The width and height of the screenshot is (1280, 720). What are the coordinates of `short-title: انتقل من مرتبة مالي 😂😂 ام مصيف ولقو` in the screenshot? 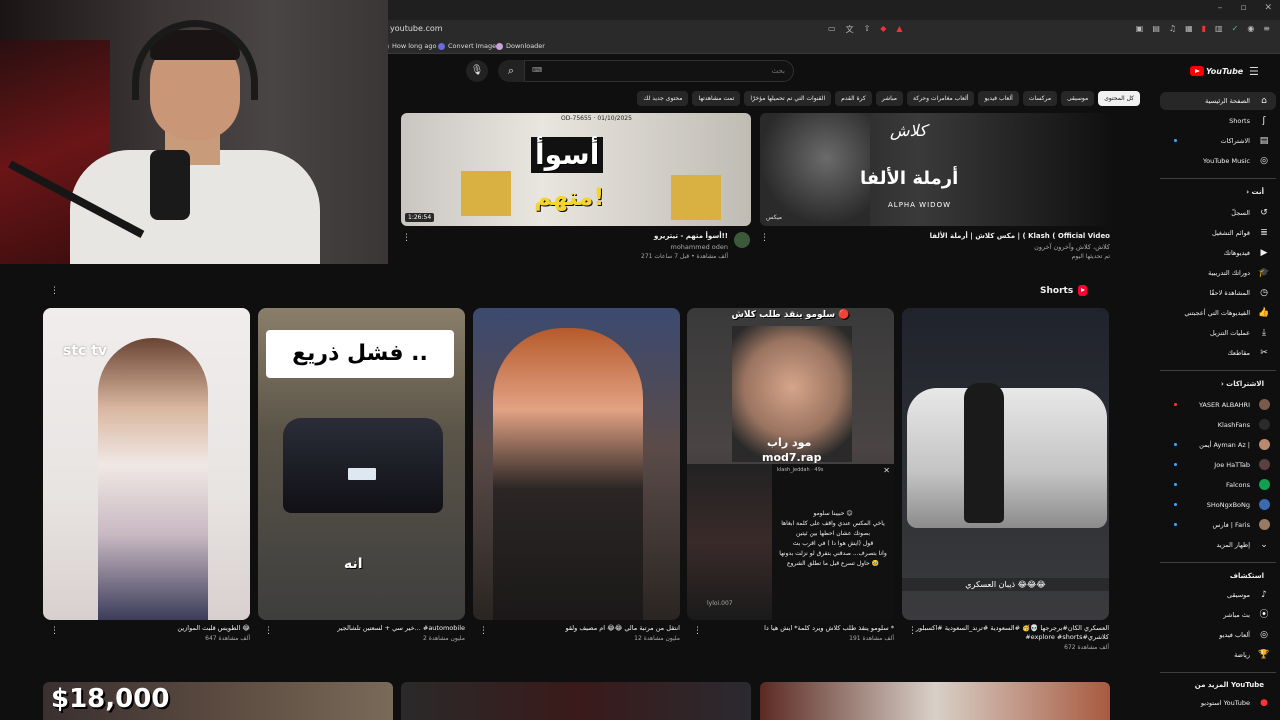 It's located at (576, 628).